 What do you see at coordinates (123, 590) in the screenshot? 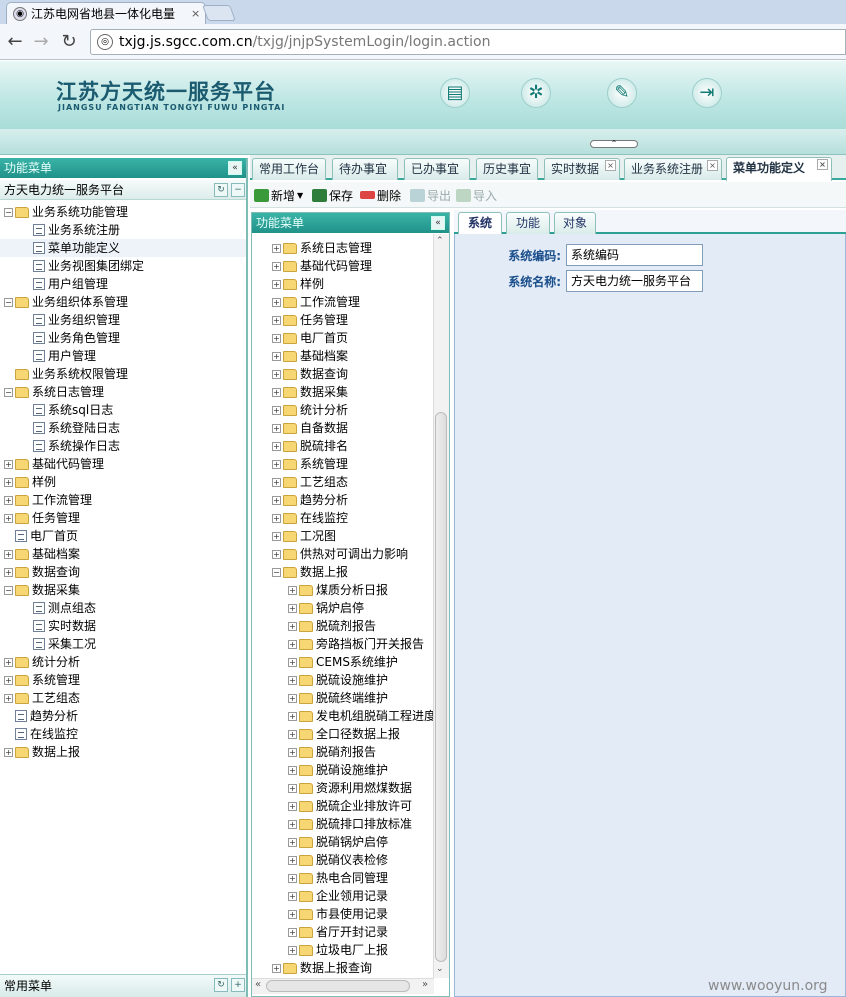
I see `left-tree-node: − 数据采集` at bounding box center [123, 590].